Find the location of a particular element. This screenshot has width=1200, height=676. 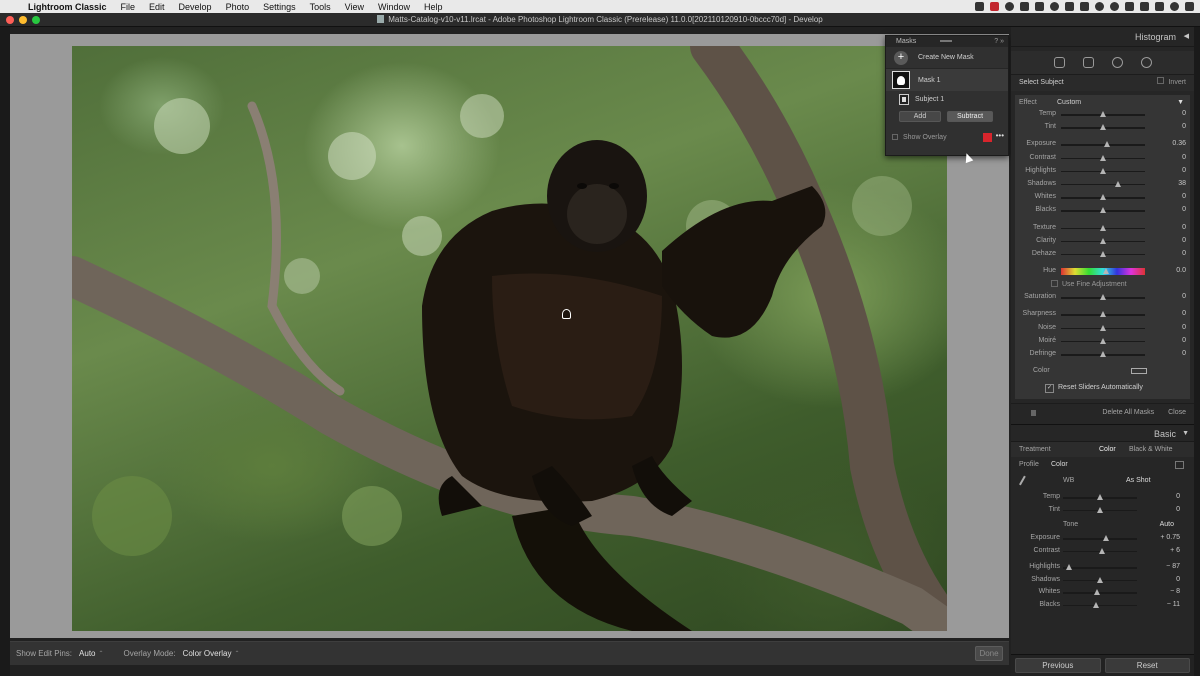

histogram-header: Histogram ◀ is located at coordinates (1102, 37).